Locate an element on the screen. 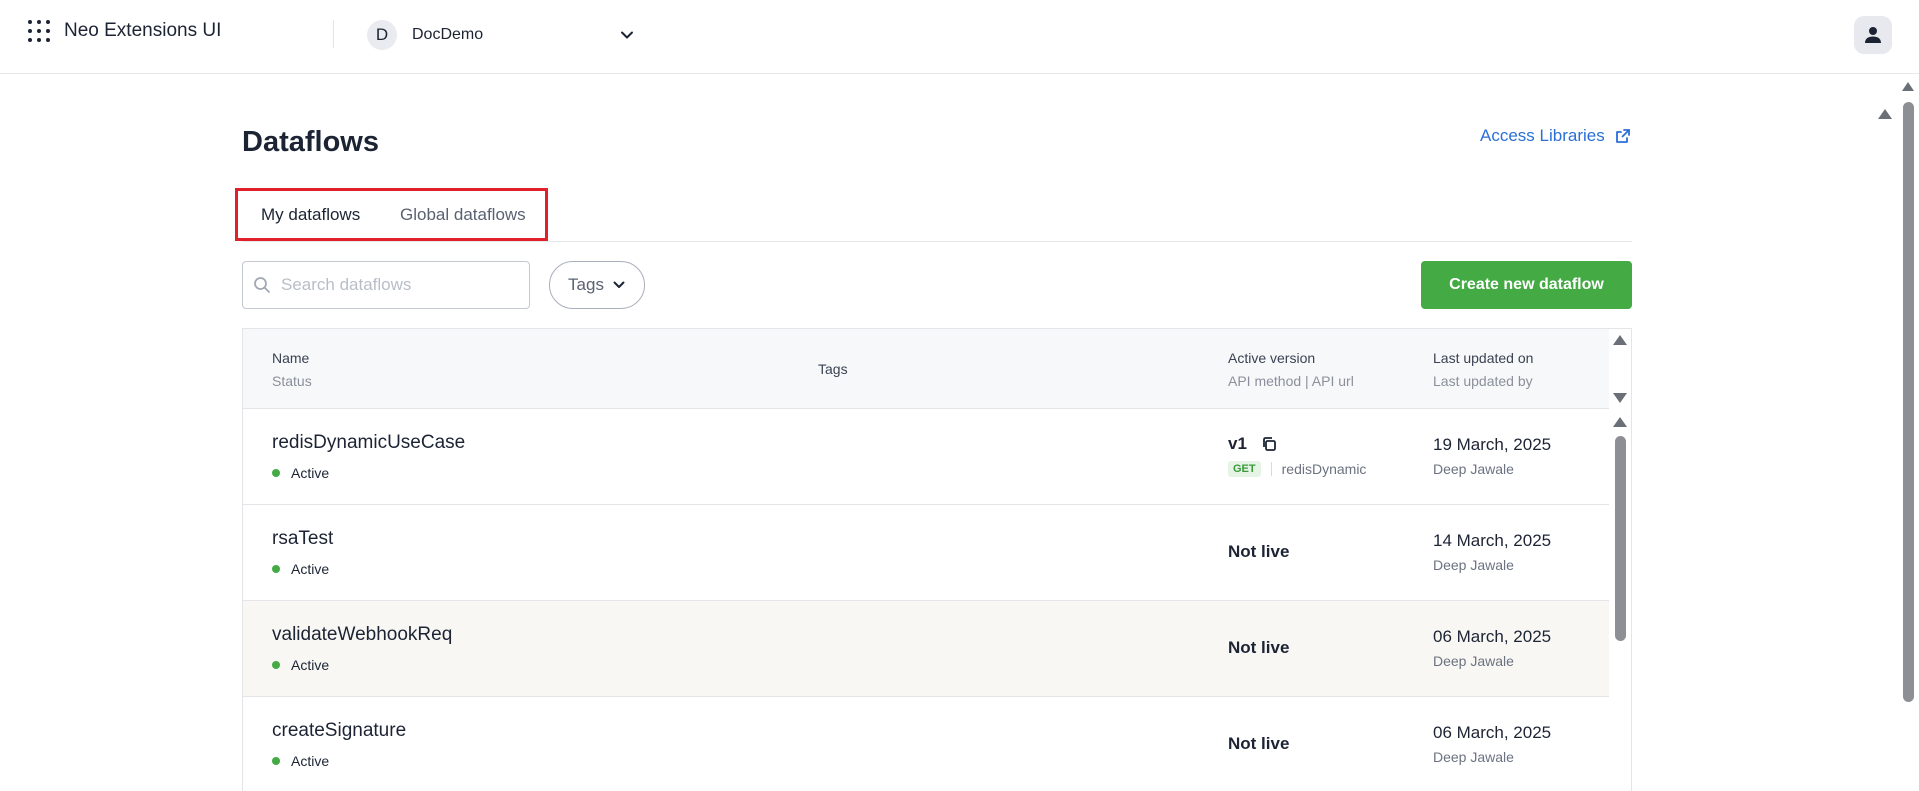 Image resolution: width=1919 pixels, height=791 pixels. top-divider is located at coordinates (333, 34).